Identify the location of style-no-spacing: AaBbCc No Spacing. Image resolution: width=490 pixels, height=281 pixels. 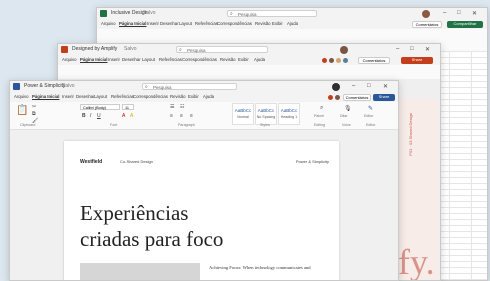
(266, 114).